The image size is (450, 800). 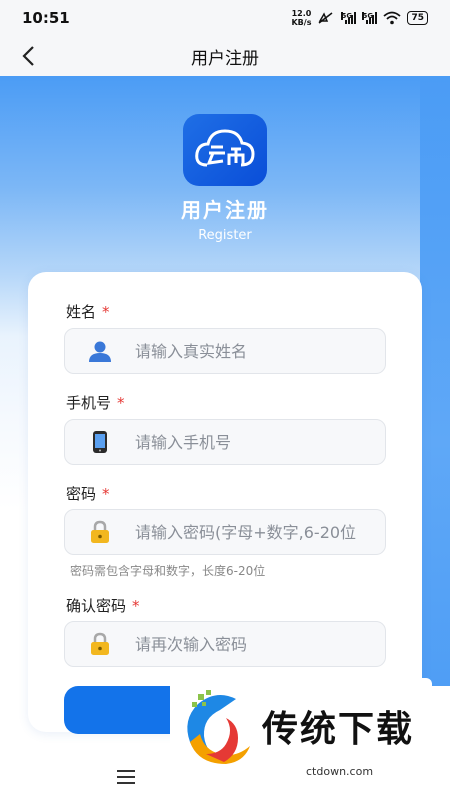 I want to click on network-speed: 12.0 KB/s, so click(x=301, y=18).